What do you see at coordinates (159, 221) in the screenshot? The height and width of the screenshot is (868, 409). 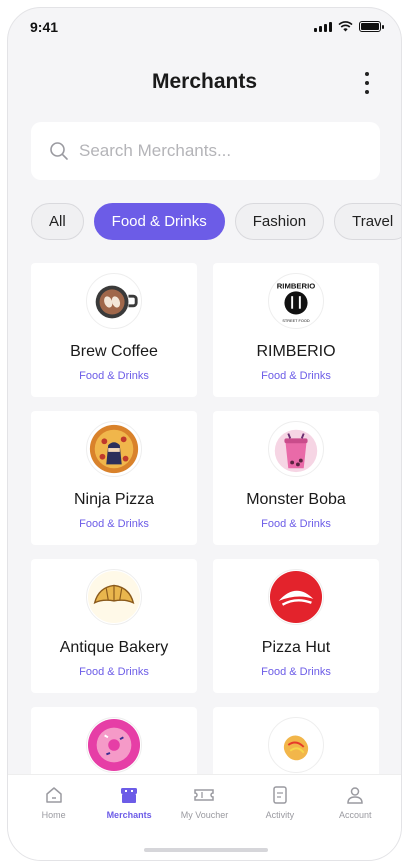 I see `filter-chip-food-drinks: Food & Drinks` at bounding box center [159, 221].